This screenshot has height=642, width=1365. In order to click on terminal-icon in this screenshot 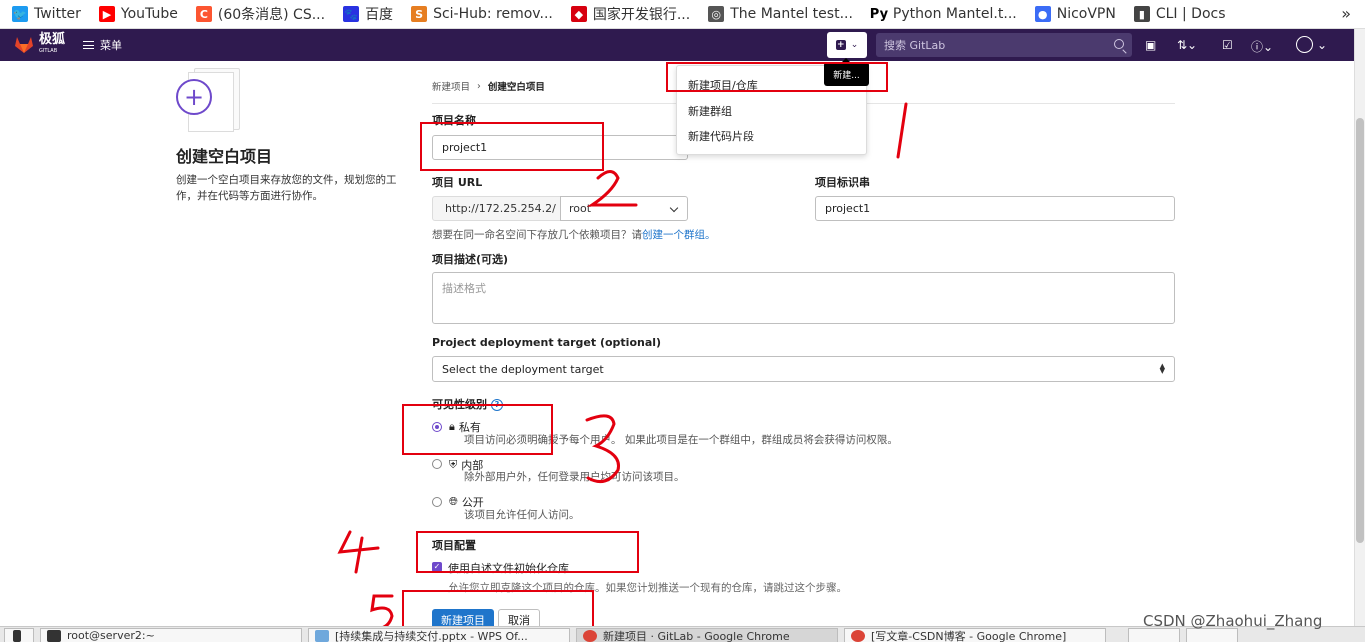, I will do `click(54, 635)`.